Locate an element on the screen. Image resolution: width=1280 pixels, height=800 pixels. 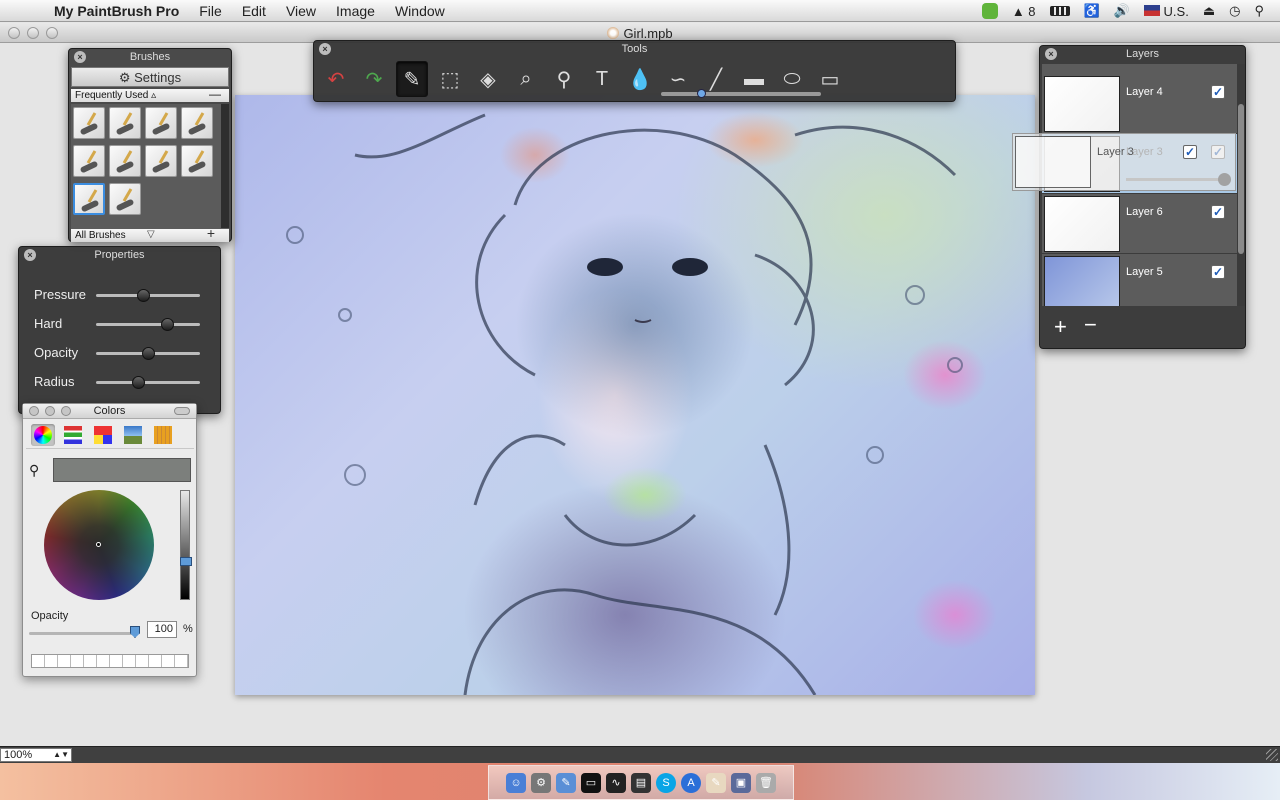
menu-window: Window is located at coordinates (420, 11).